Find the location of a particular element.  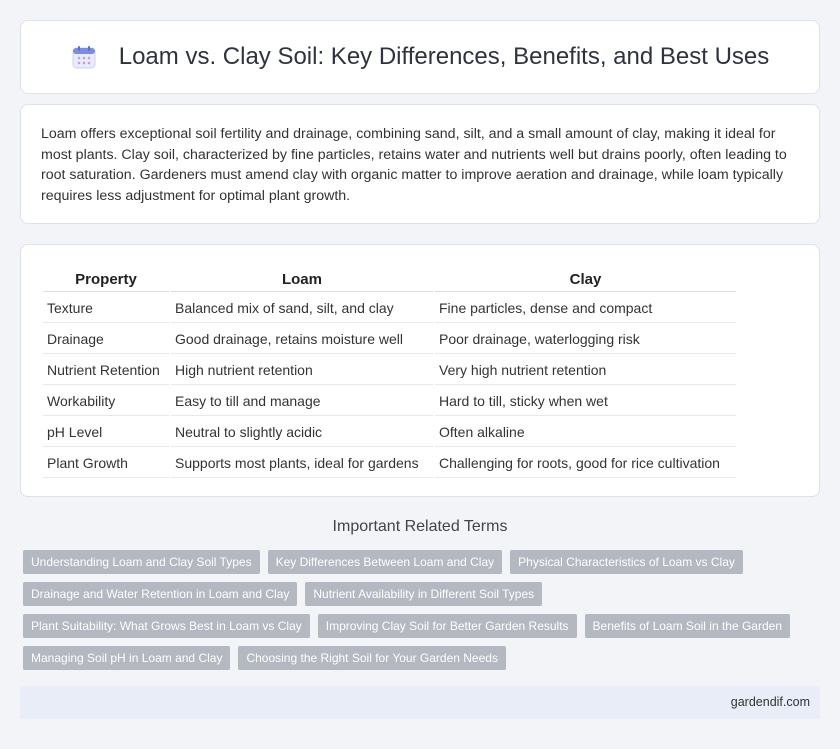

loam-cell: Balanced mix of sand, silt, and clay is located at coordinates (302, 308).